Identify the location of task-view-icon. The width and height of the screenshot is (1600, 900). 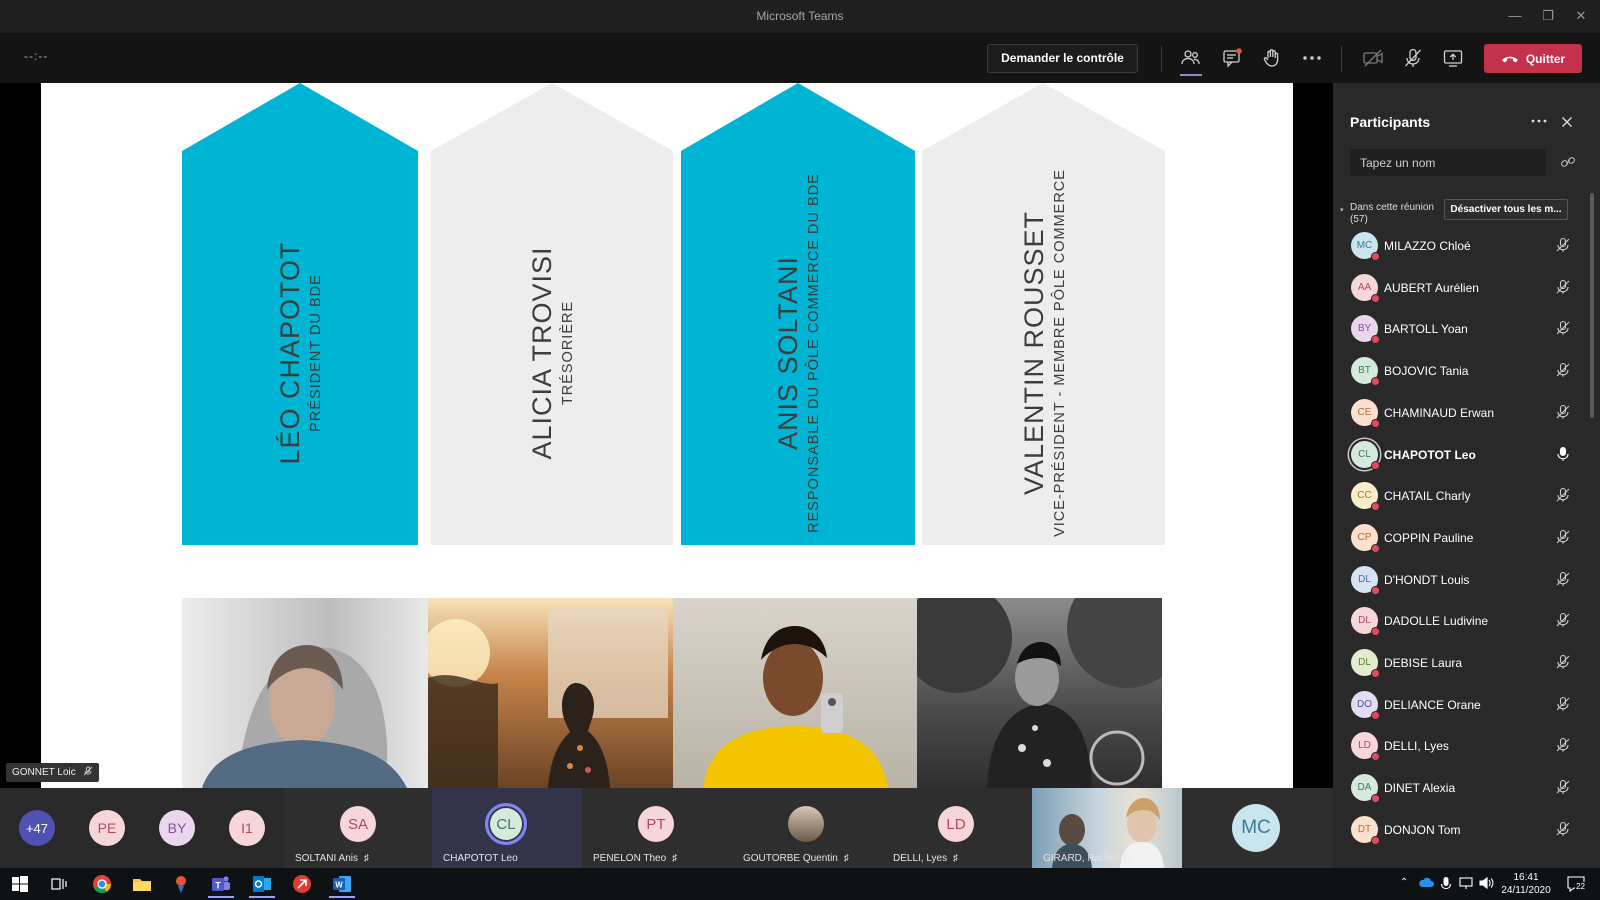
(59, 884).